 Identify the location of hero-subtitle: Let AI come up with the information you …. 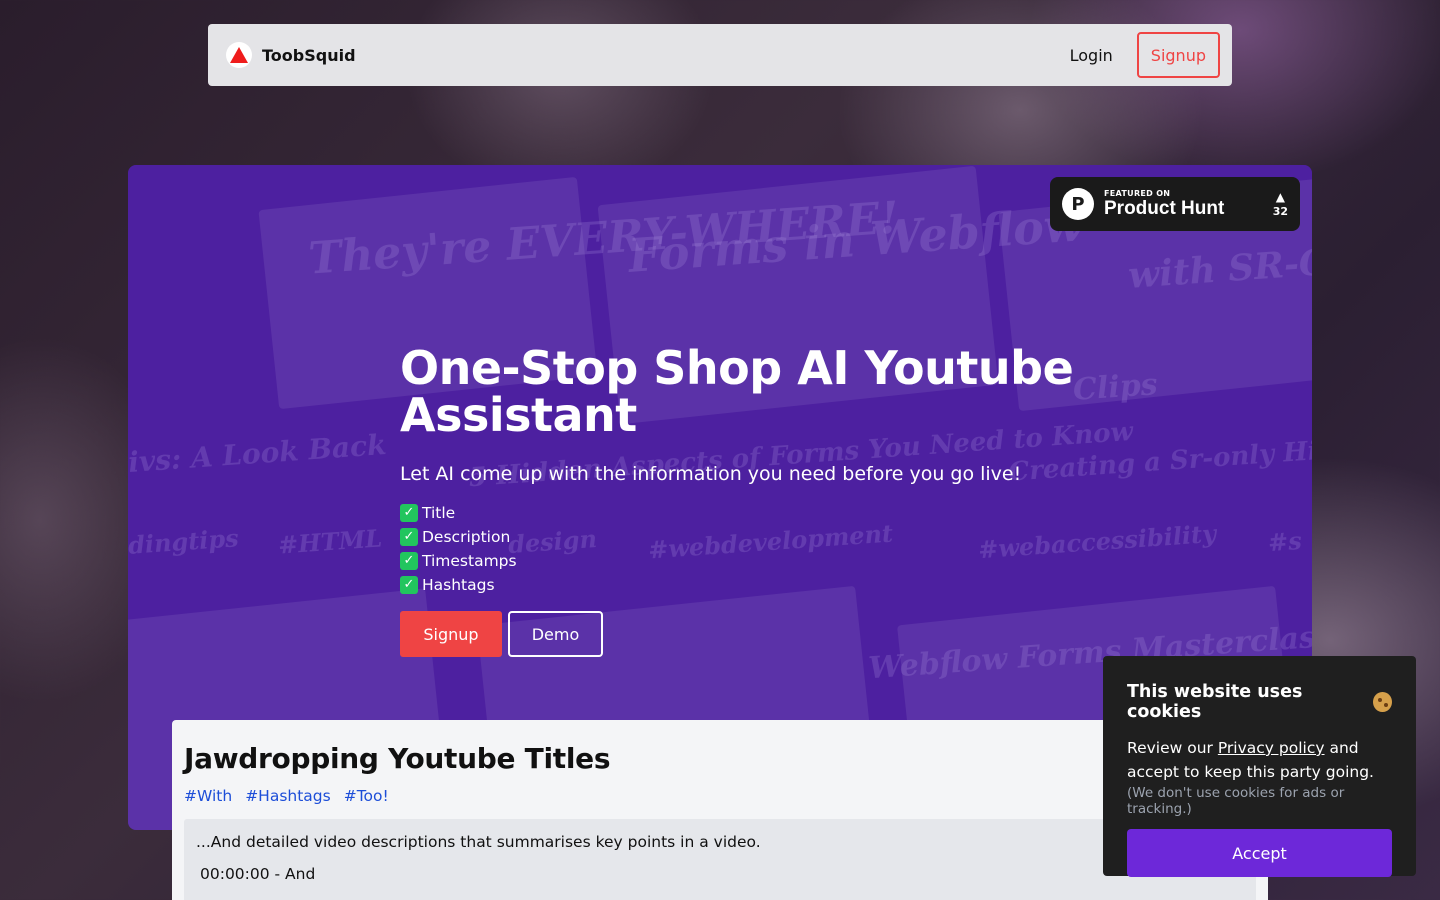
(711, 474).